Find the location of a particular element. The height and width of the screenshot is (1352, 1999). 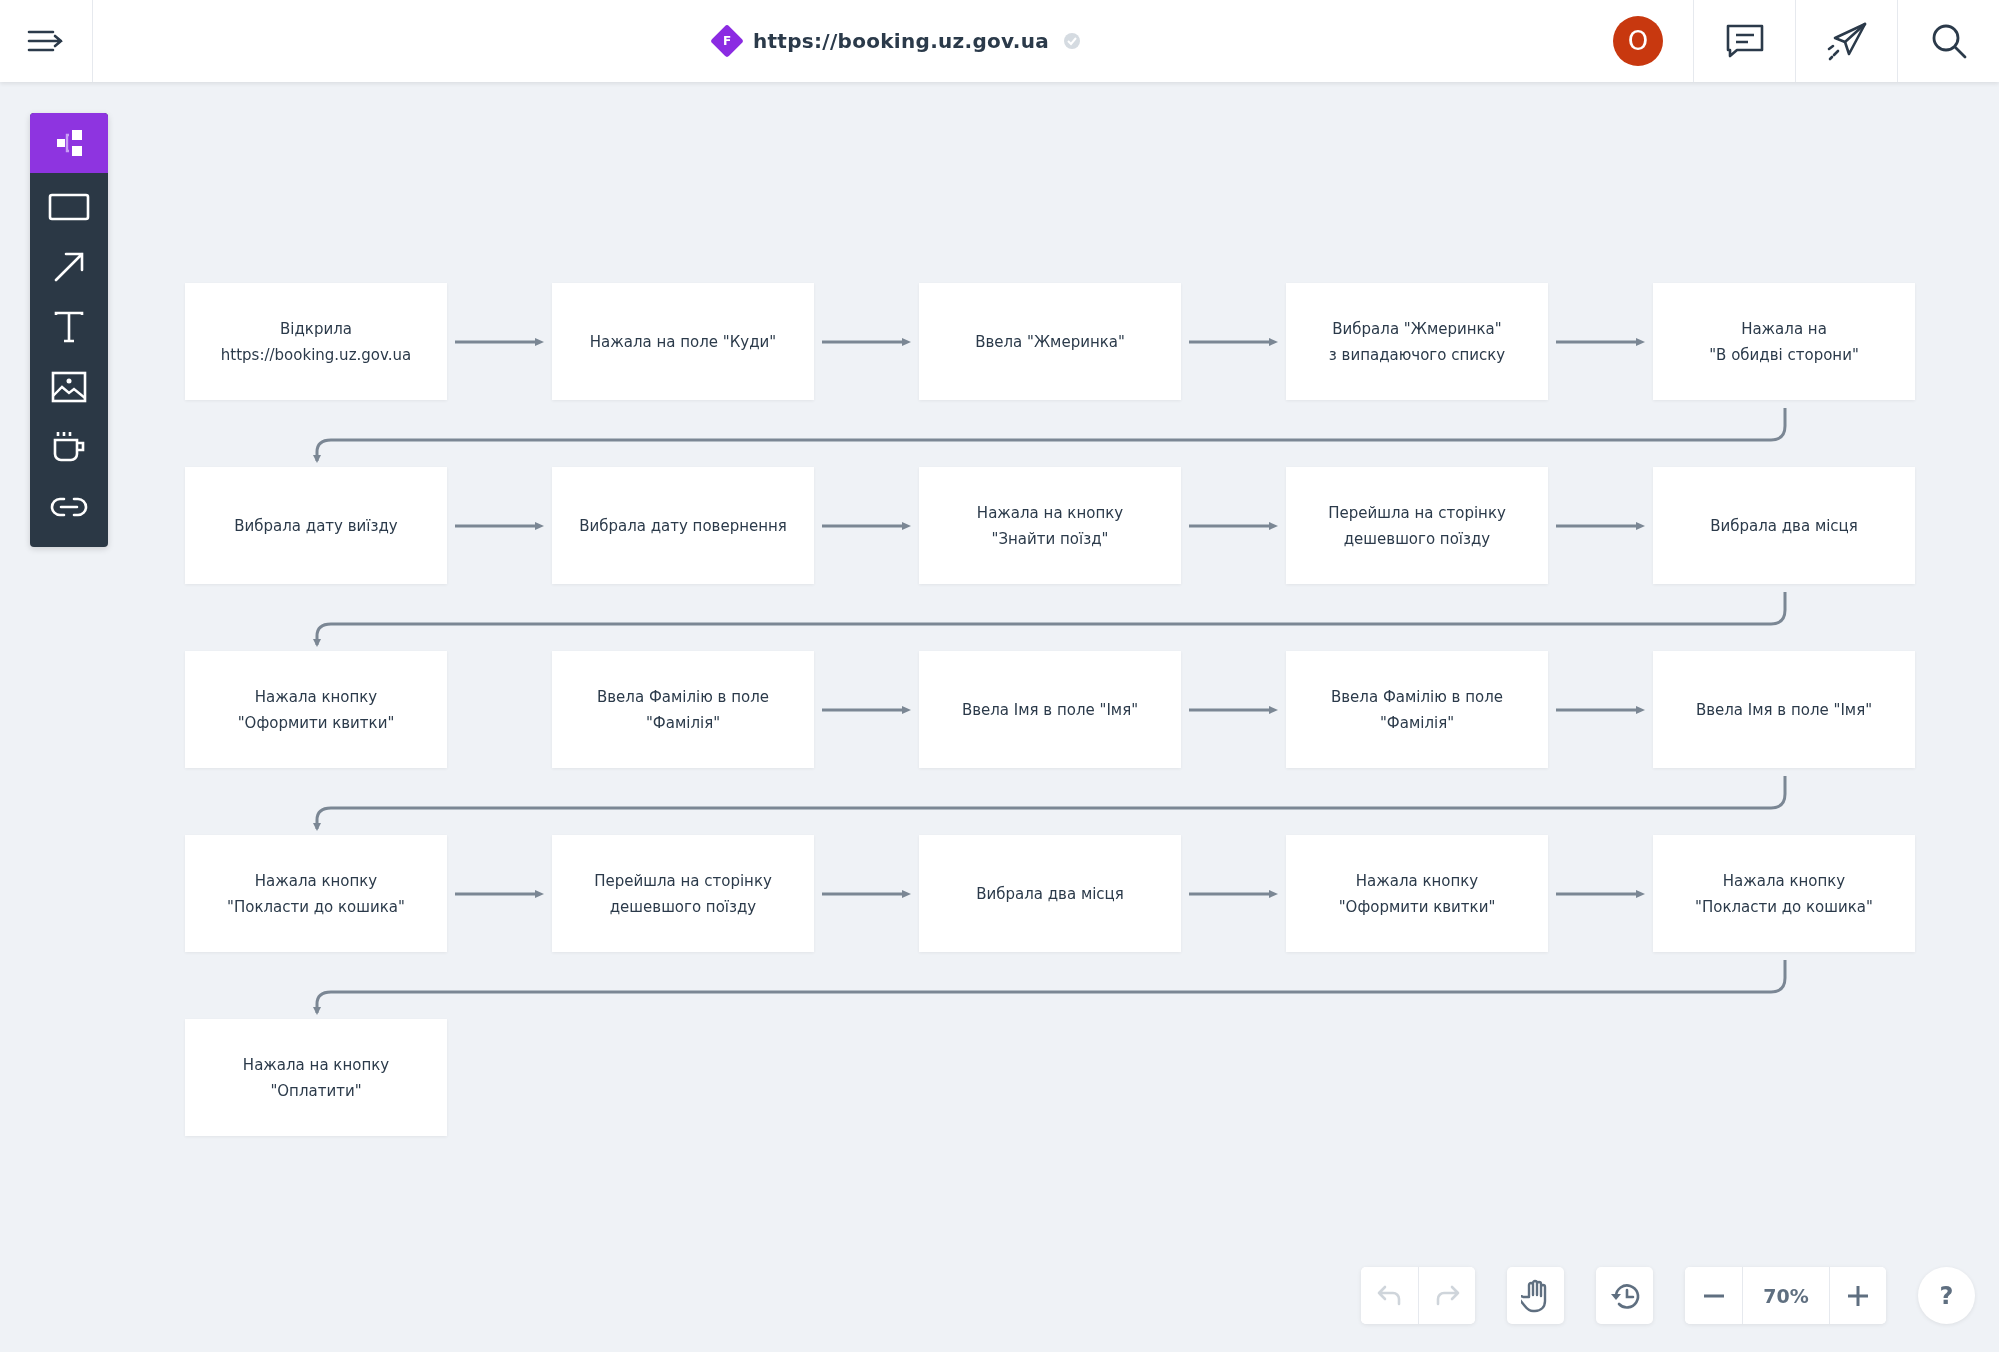

user-avatar: O is located at coordinates (1638, 41).